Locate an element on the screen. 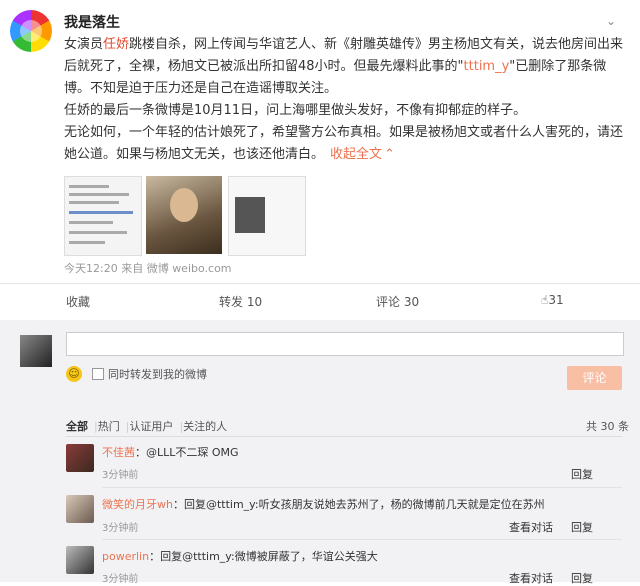  comment-input is located at coordinates (345, 344).